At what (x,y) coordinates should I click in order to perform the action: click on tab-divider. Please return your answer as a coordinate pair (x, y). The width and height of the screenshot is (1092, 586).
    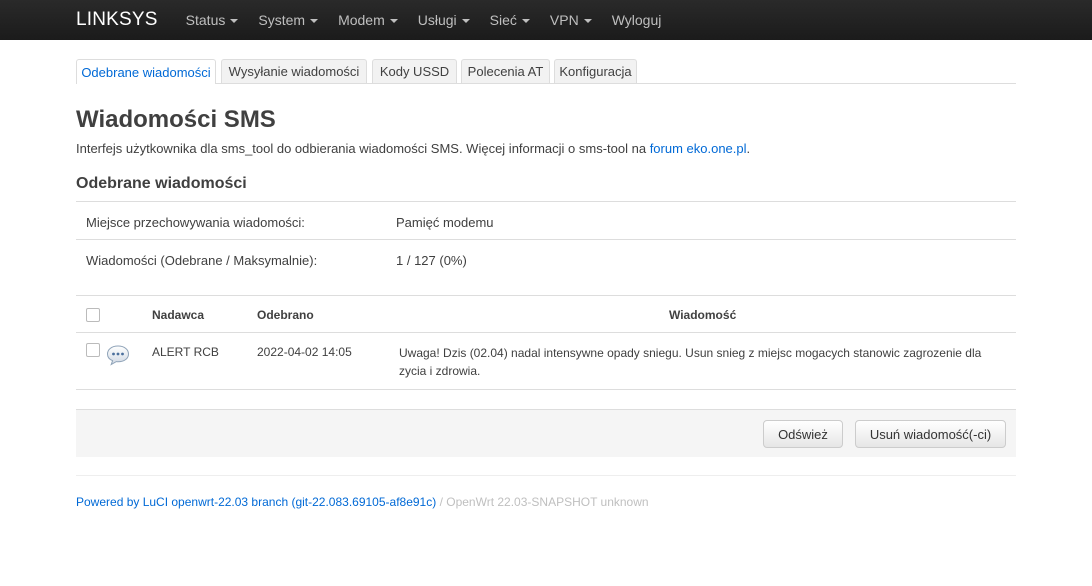
    Looking at the image, I should click on (546, 83).